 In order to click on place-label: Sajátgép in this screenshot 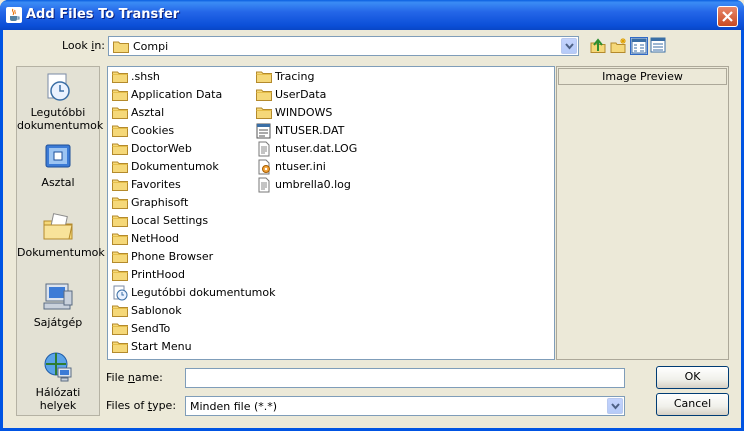, I will do `click(58, 322)`.